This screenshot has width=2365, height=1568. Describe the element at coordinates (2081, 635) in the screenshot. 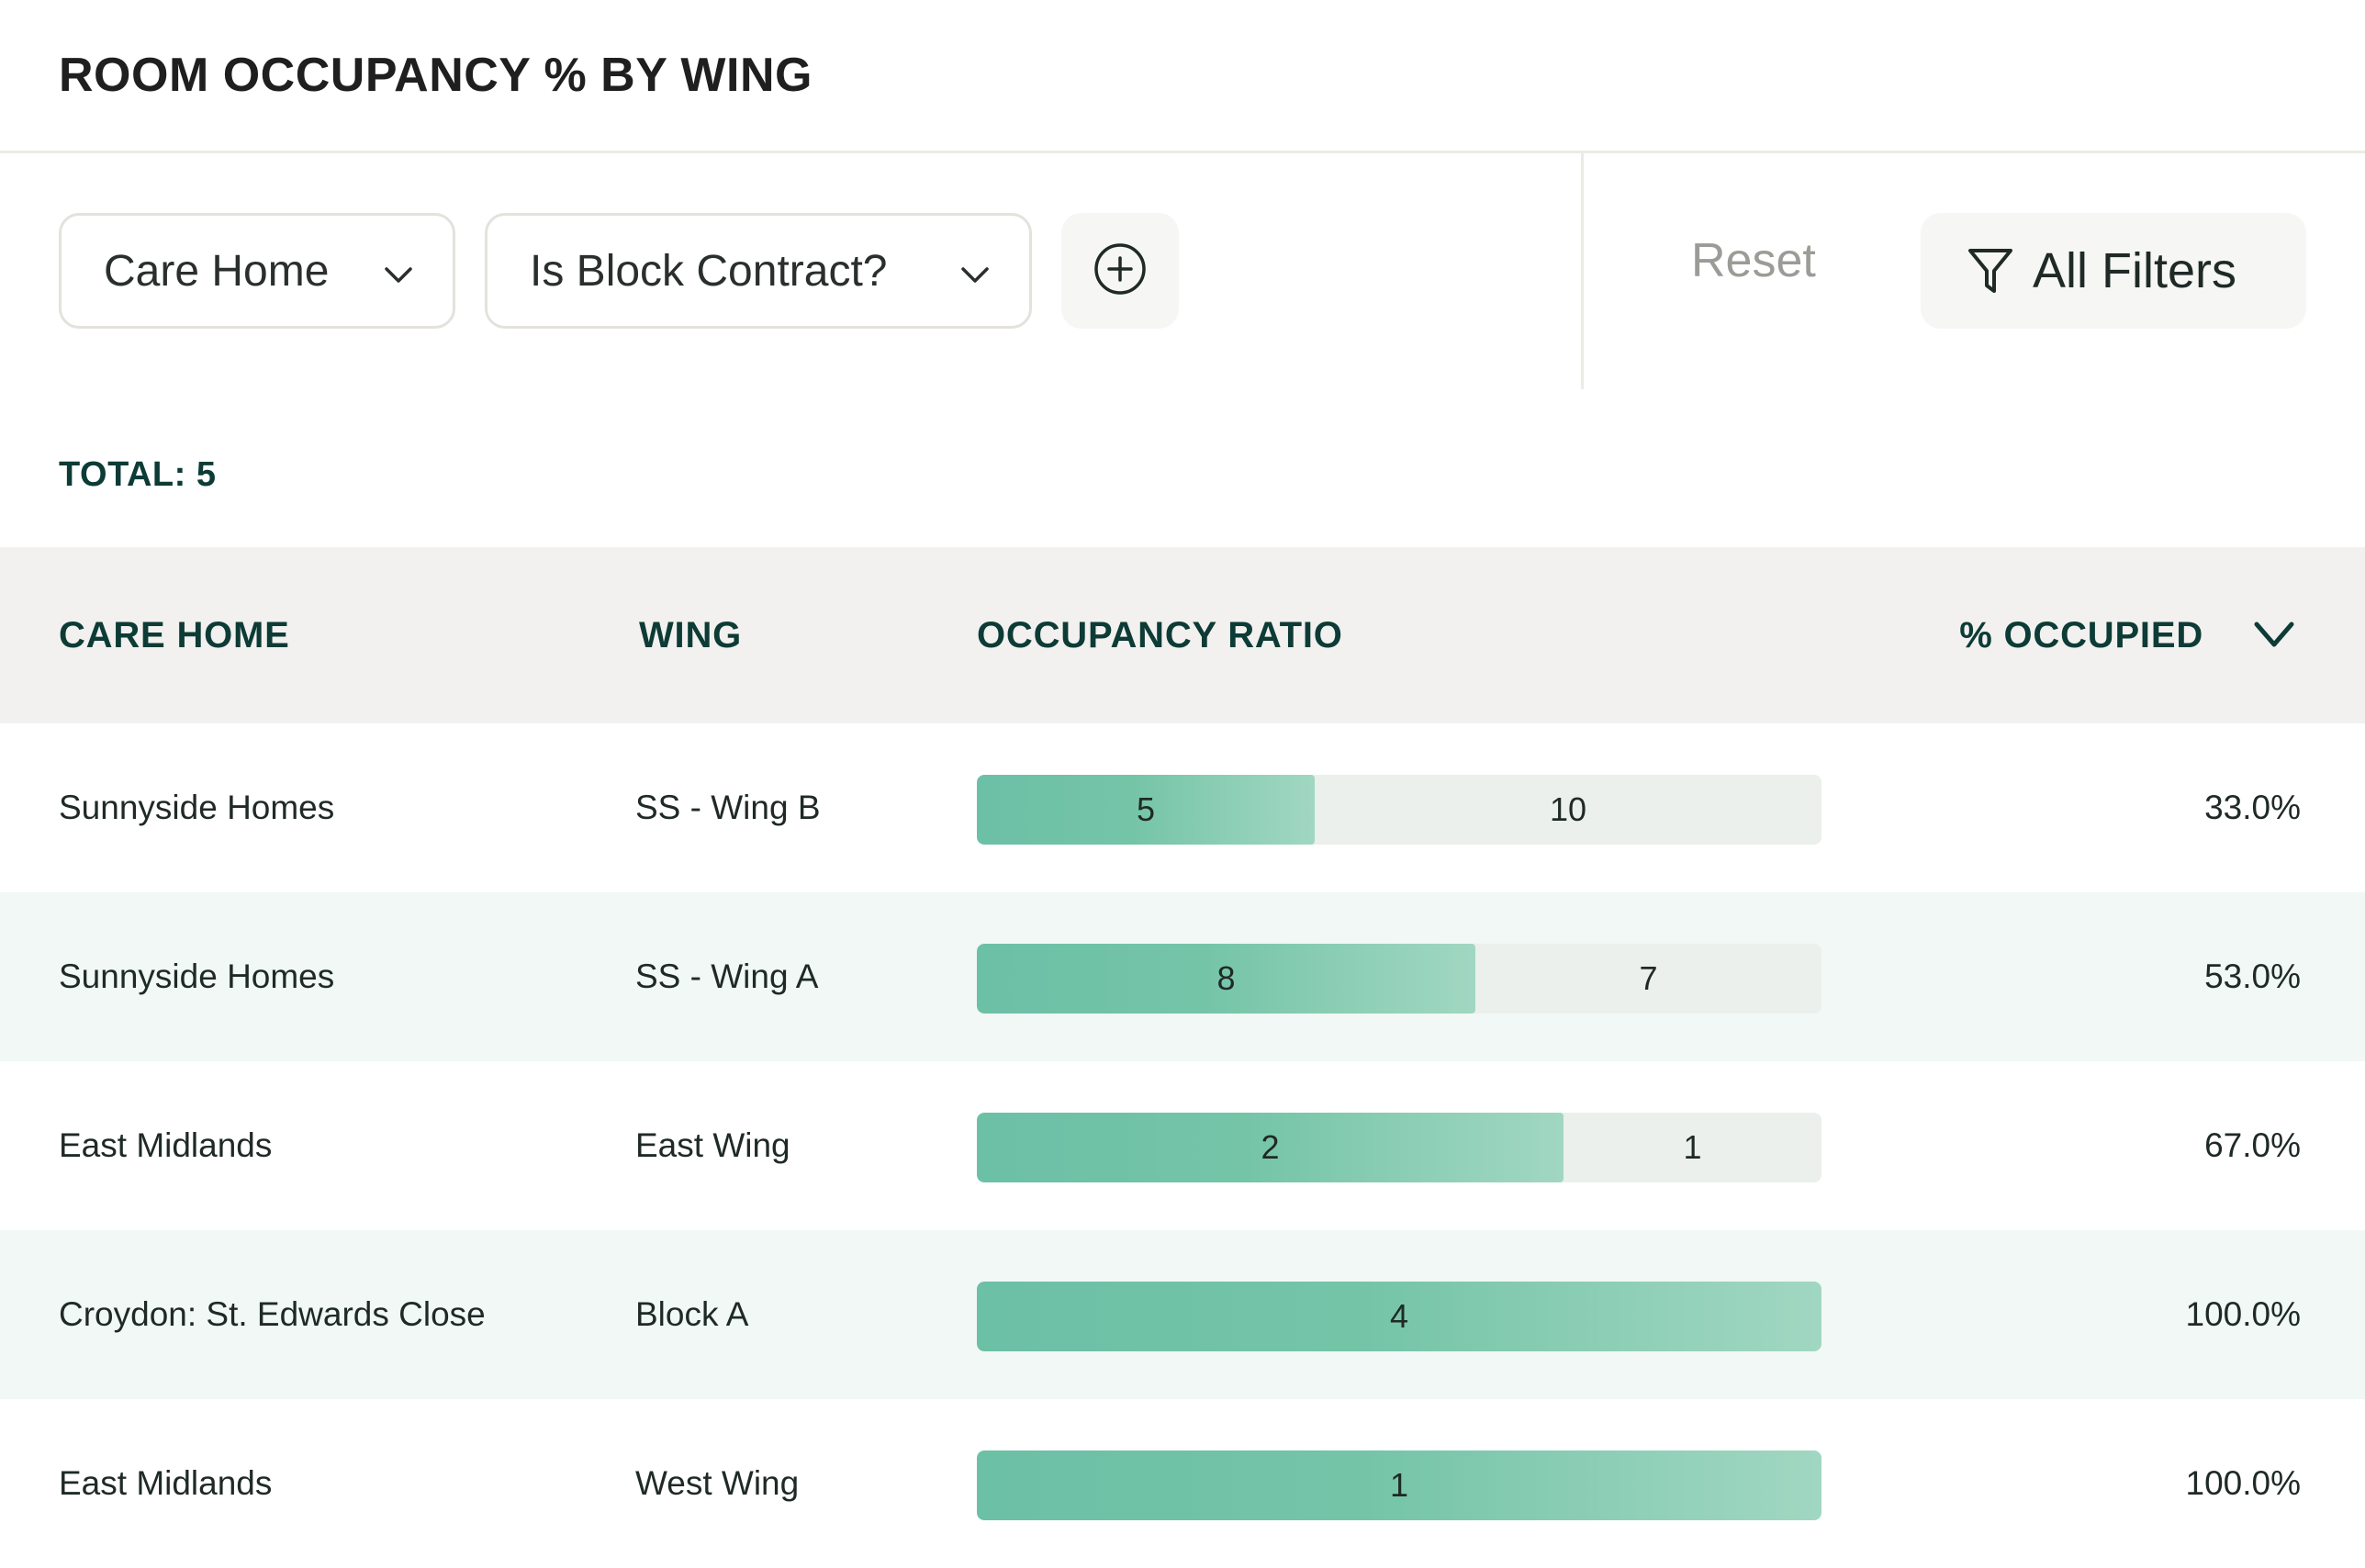

I see `column-header-pct-occupied: % OCCUPIED` at that location.